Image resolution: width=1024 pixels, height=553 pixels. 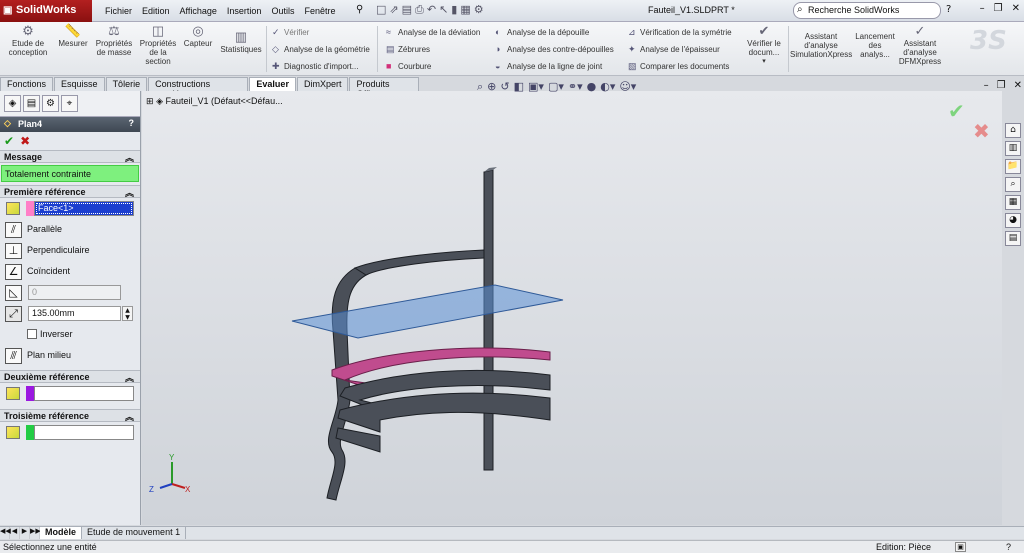 What do you see at coordinates (359, 9) in the screenshot?
I see `pin-menu-icon: ⚲` at bounding box center [359, 9].